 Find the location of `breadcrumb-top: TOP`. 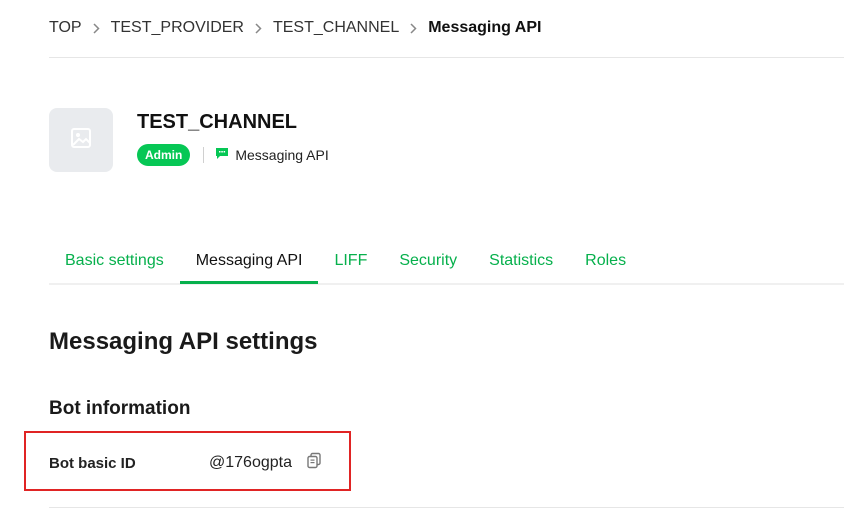

breadcrumb-top: TOP is located at coordinates (65, 28).